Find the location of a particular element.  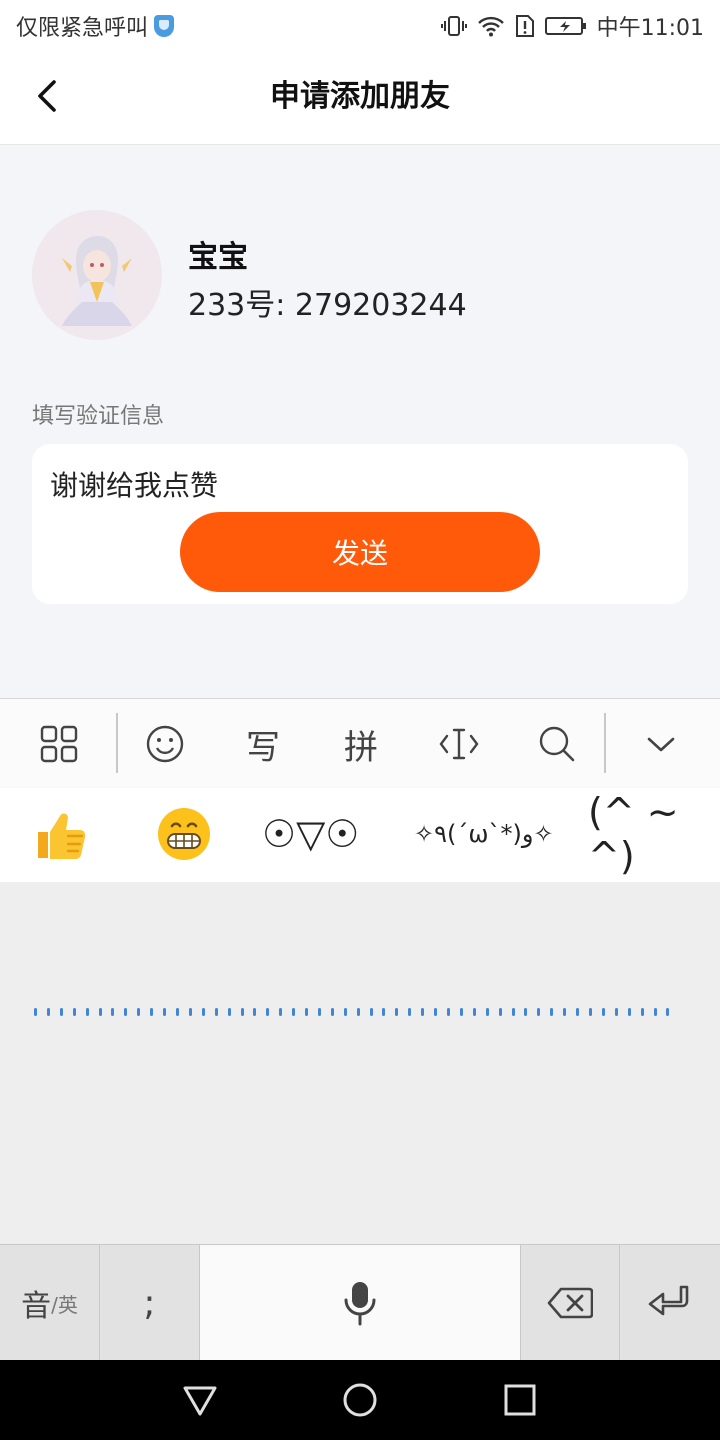

square-recents-icon is located at coordinates (520, 1400).